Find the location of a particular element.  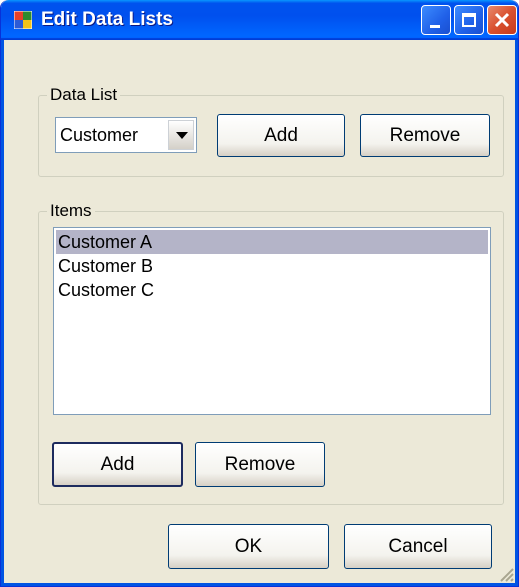

data-list-combobox: Customer is located at coordinates (126, 135).